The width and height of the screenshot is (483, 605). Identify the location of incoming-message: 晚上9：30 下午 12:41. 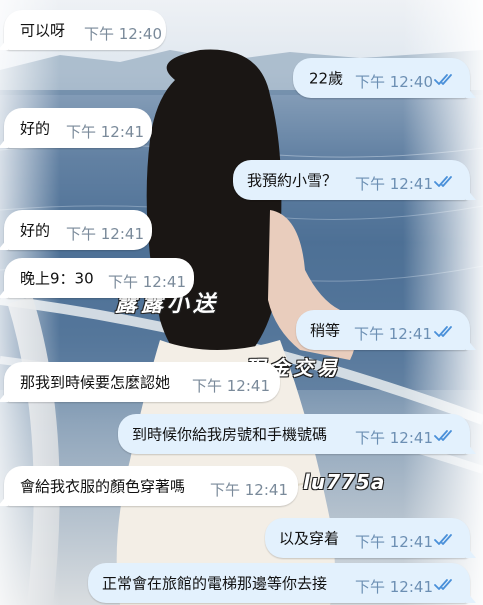
(97, 278).